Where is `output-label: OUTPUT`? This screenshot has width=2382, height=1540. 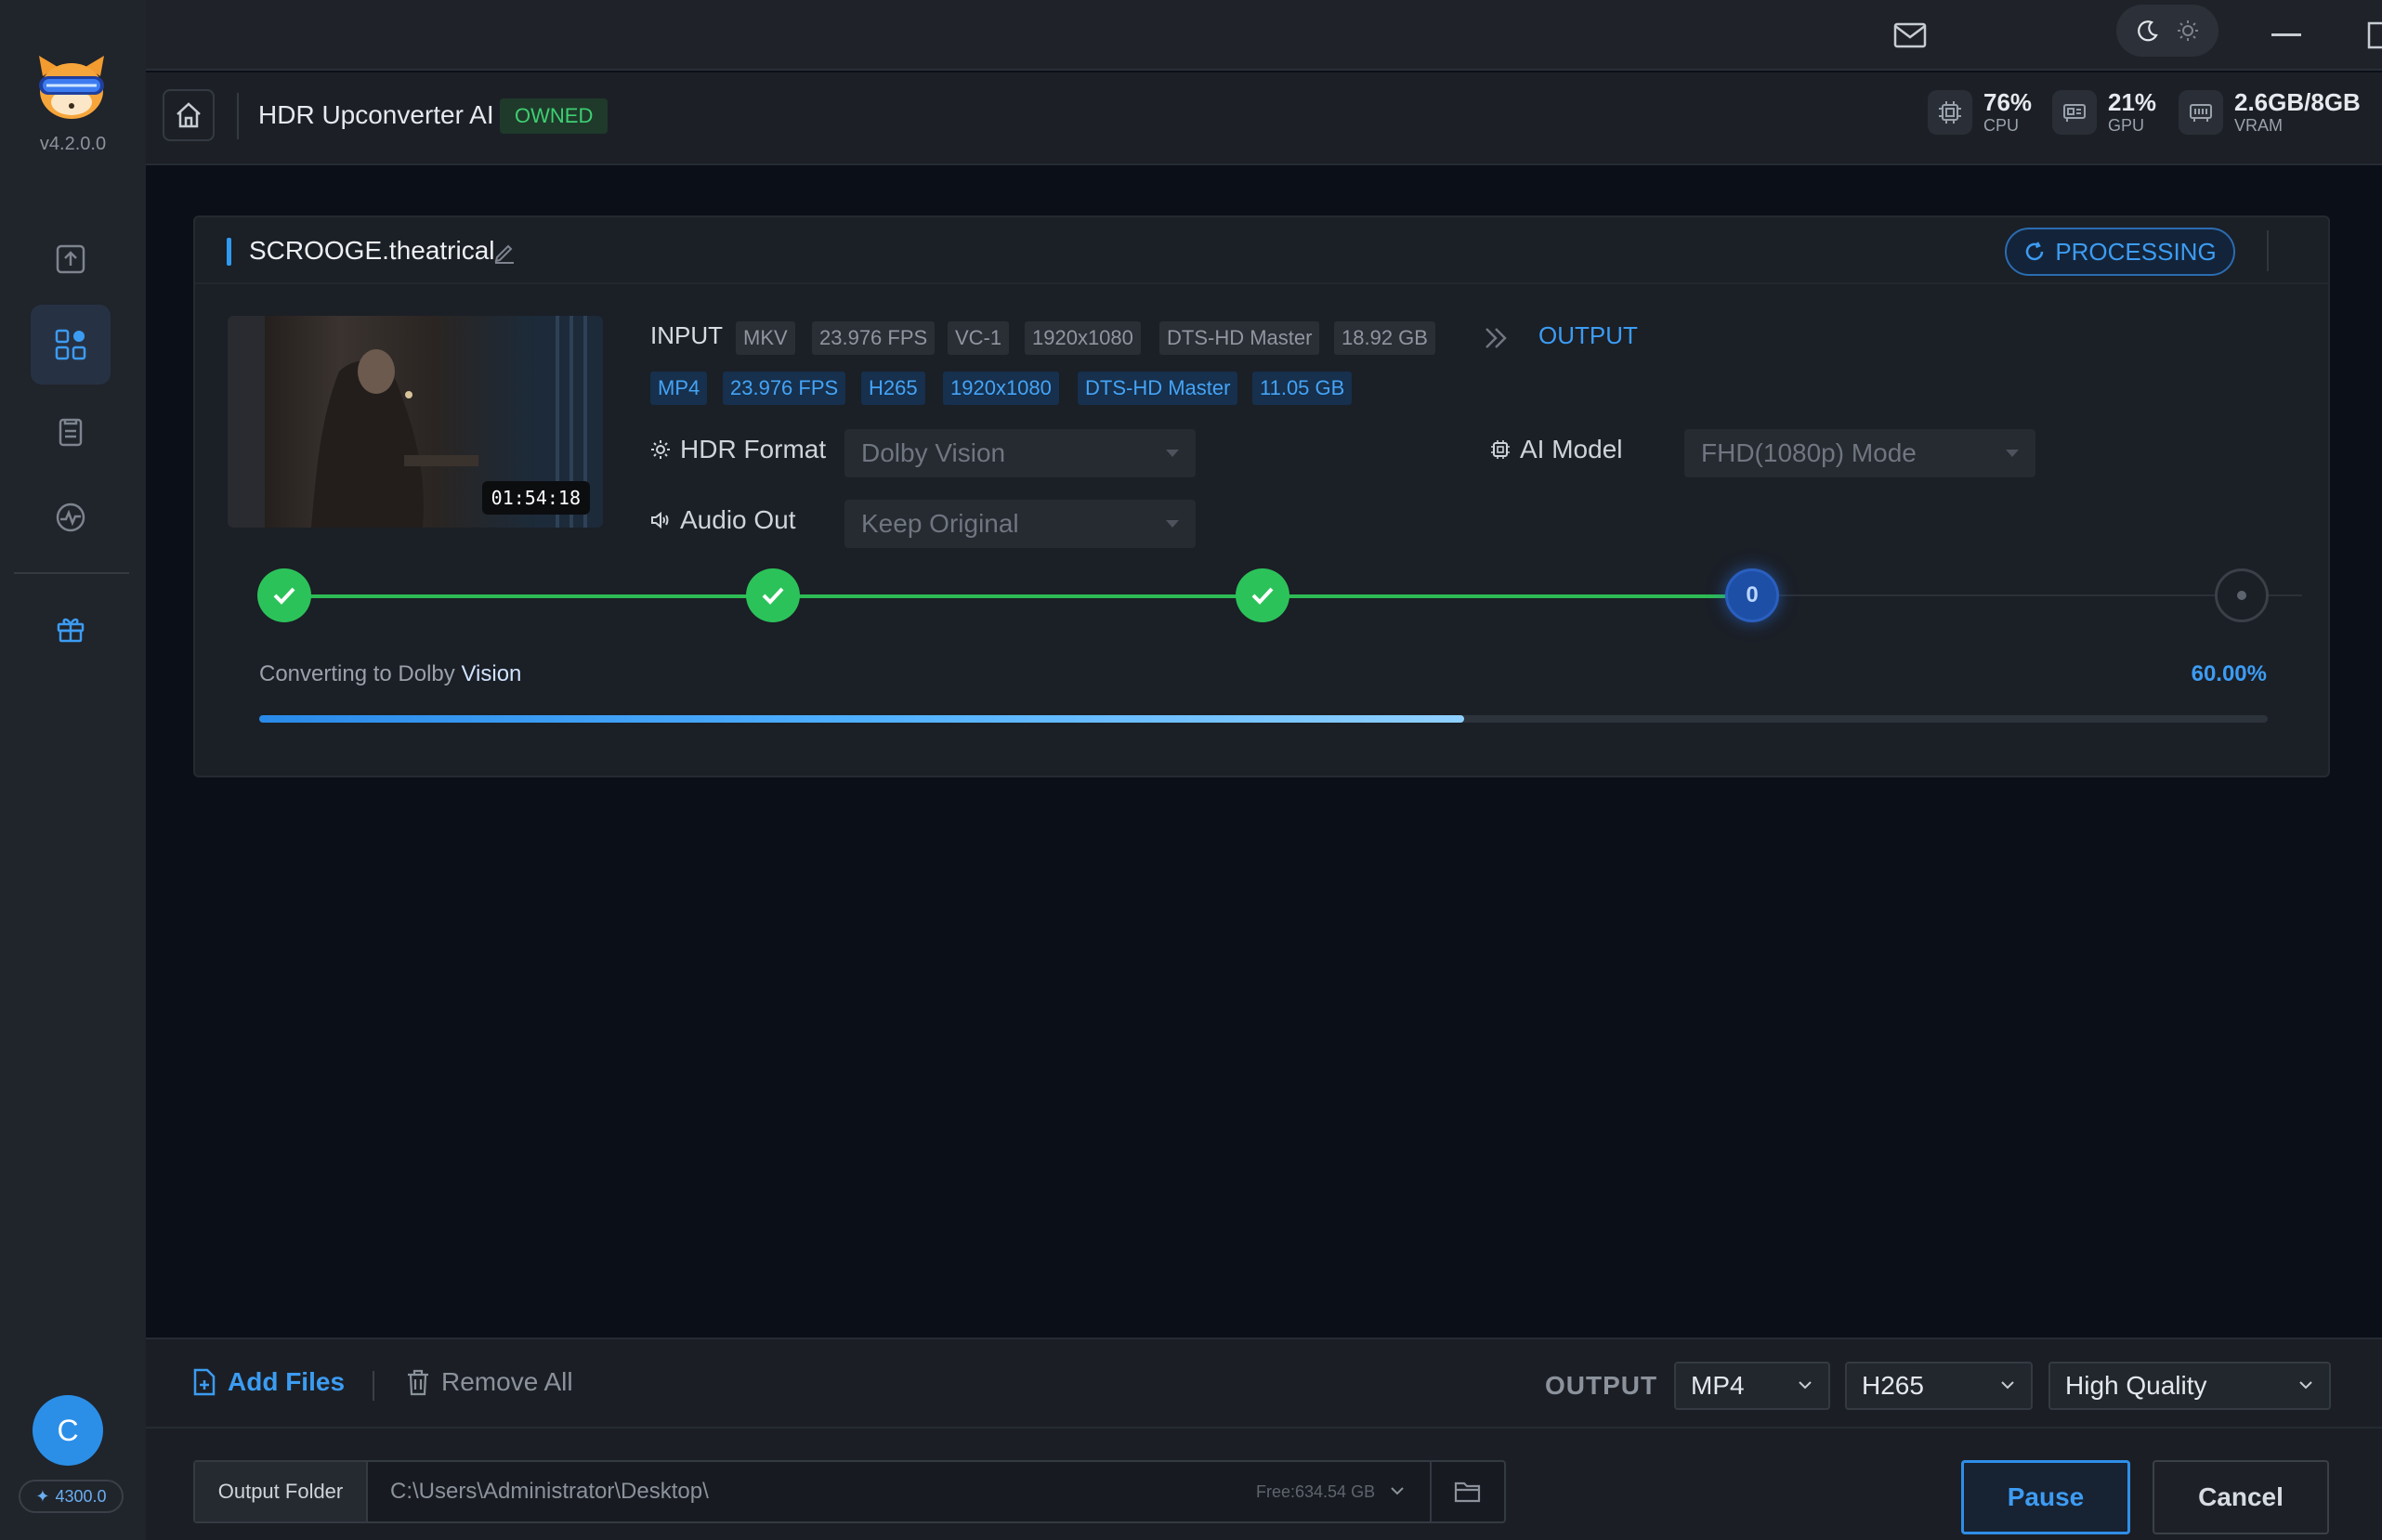 output-label: OUTPUT is located at coordinates (1588, 335).